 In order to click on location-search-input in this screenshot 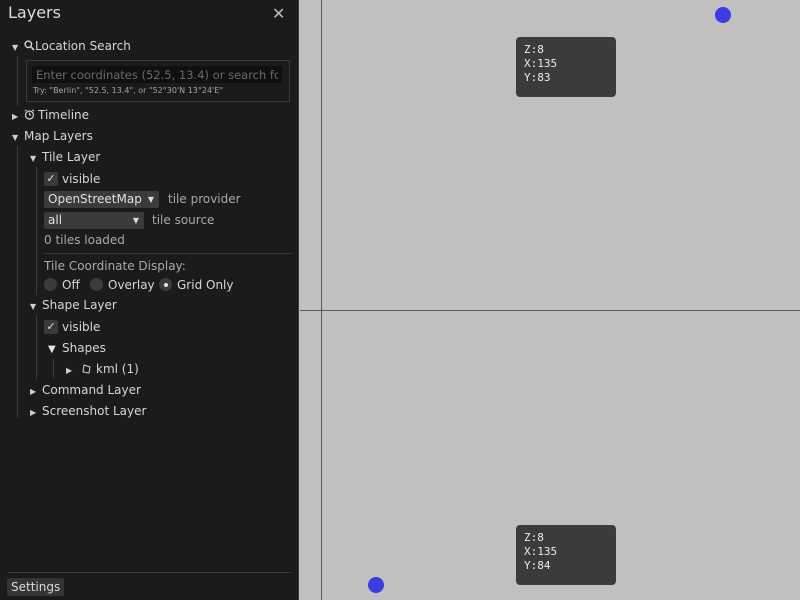, I will do `click(157, 74)`.